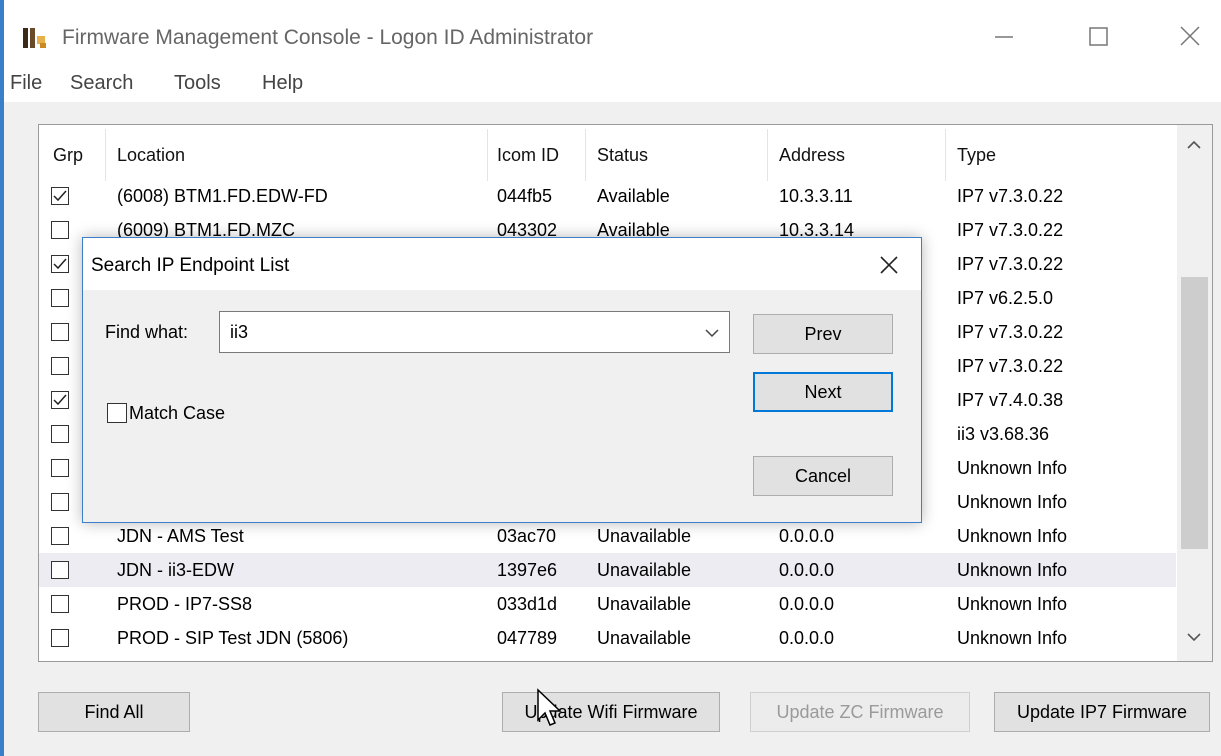 This screenshot has width=1221, height=756. What do you see at coordinates (1102, 712) in the screenshot?
I see `update-ip7-firmware-button: Update IP7 Firmware` at bounding box center [1102, 712].